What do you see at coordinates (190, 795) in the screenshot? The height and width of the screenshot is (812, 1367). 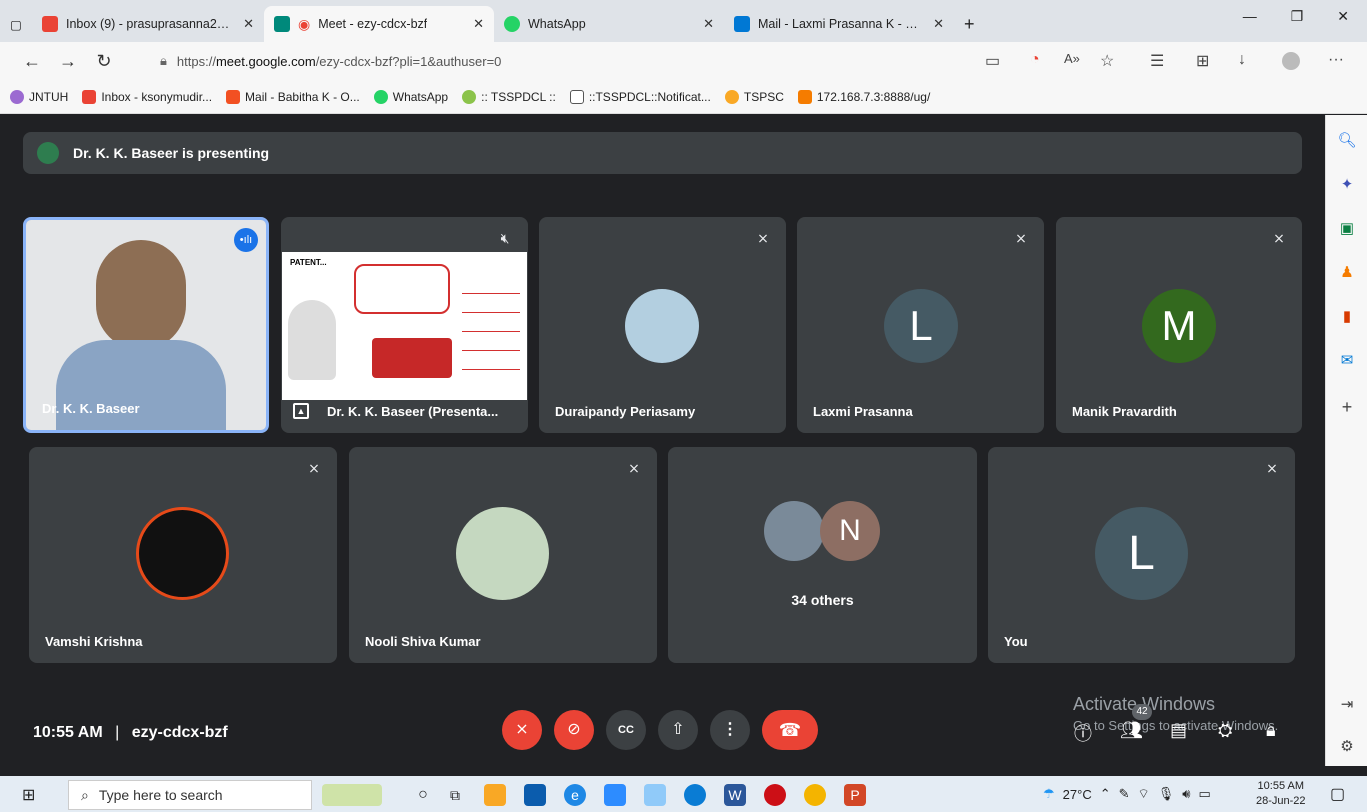 I see `taskbar-search-input: ⌕ Type here to search` at bounding box center [190, 795].